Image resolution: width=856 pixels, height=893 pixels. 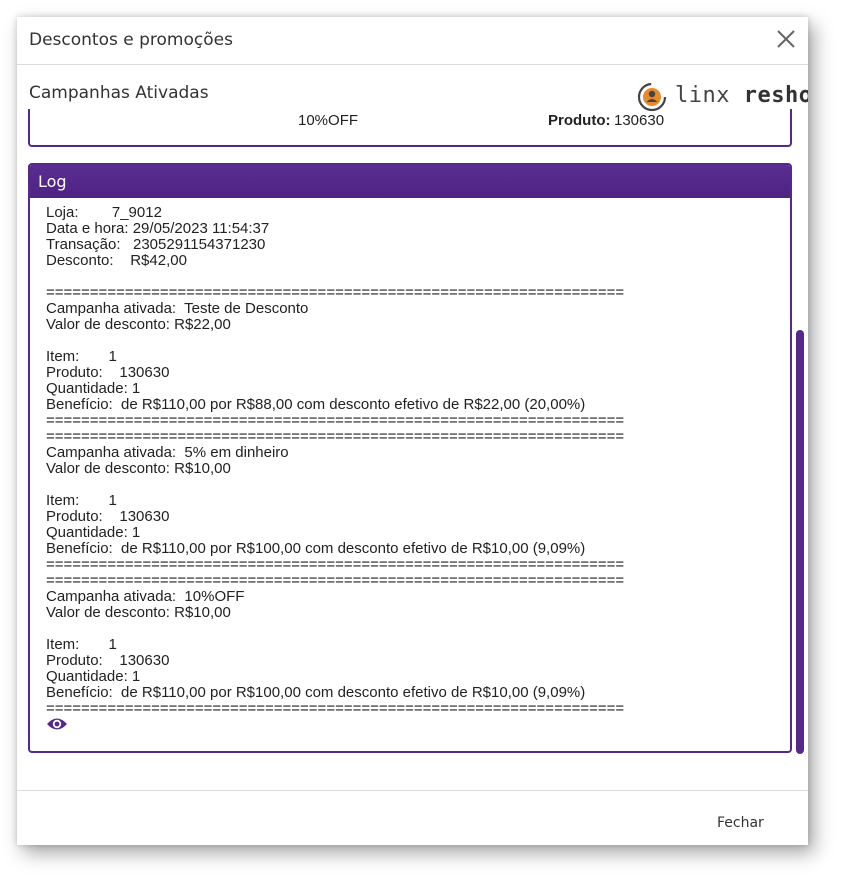 I want to click on log-line: Campanha ativada: Teste de Desconto, so click(x=177, y=308).